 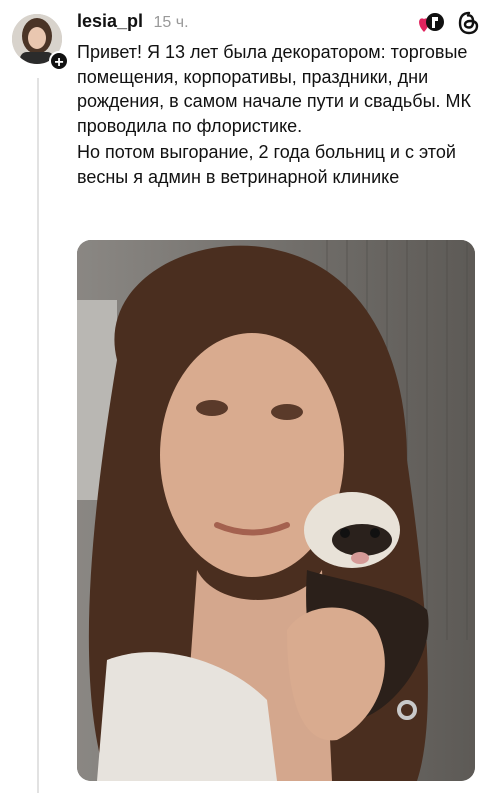 What do you see at coordinates (469, 25) in the screenshot?
I see `threads-logo-icon` at bounding box center [469, 25].